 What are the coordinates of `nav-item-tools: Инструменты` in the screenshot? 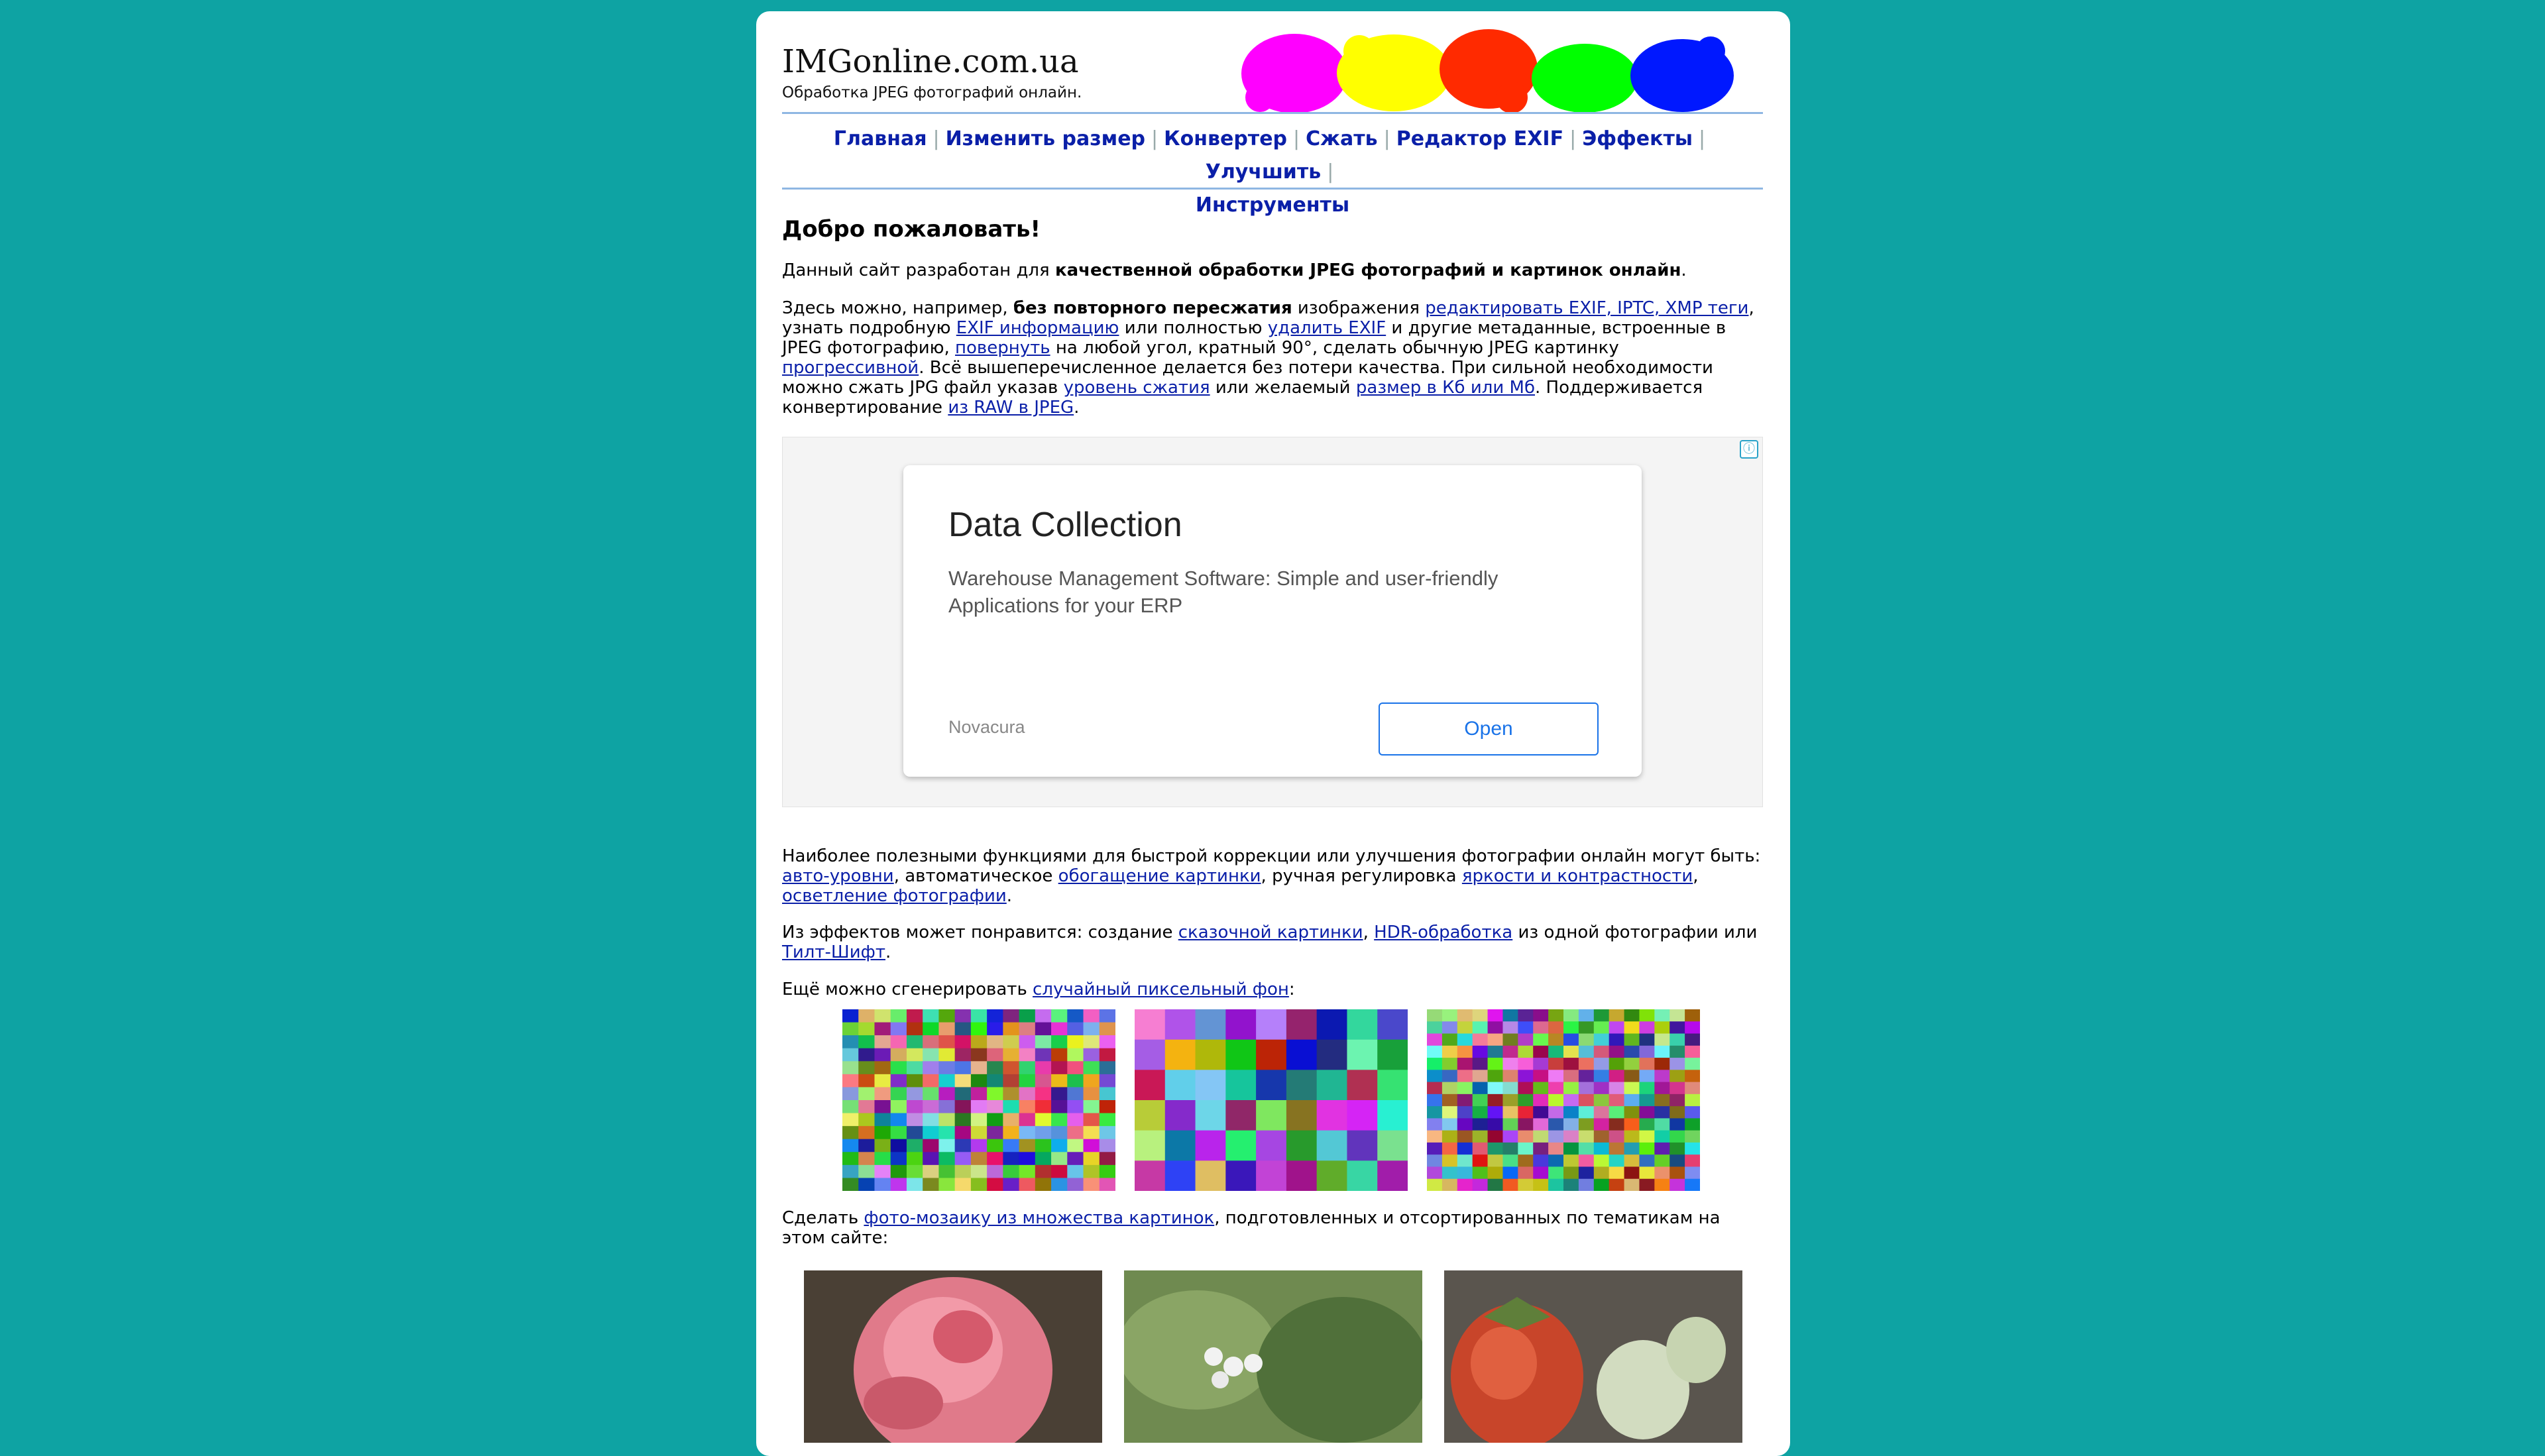 It's located at (1272, 206).